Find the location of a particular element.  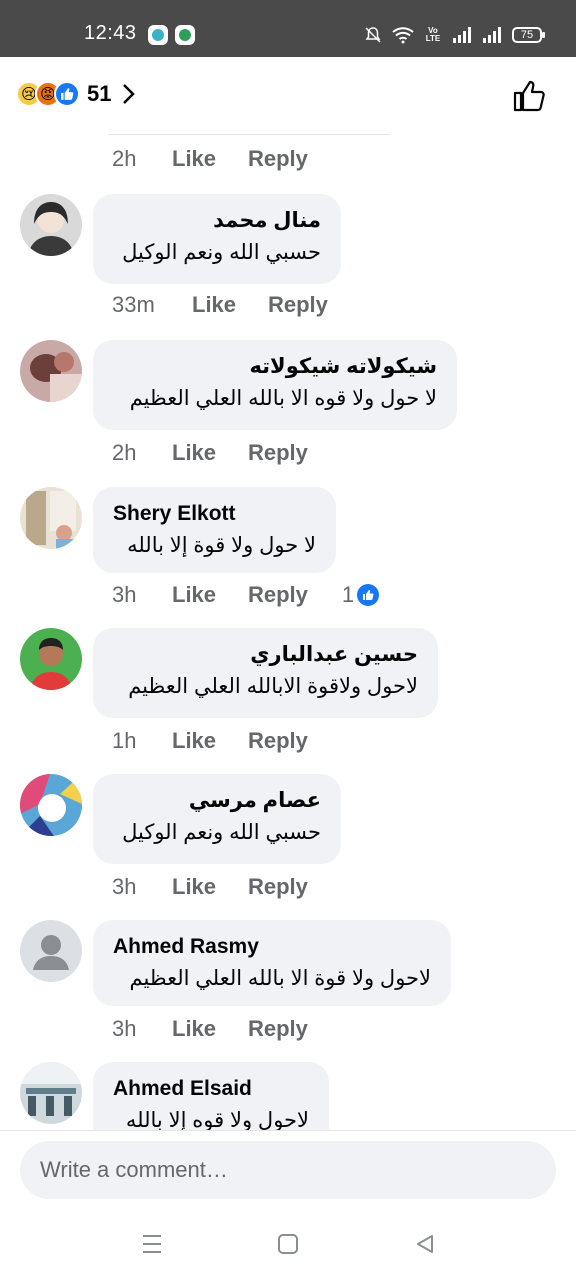

comment-text: لاحول ولا قوه إلا بالله is located at coordinates (217, 1119).